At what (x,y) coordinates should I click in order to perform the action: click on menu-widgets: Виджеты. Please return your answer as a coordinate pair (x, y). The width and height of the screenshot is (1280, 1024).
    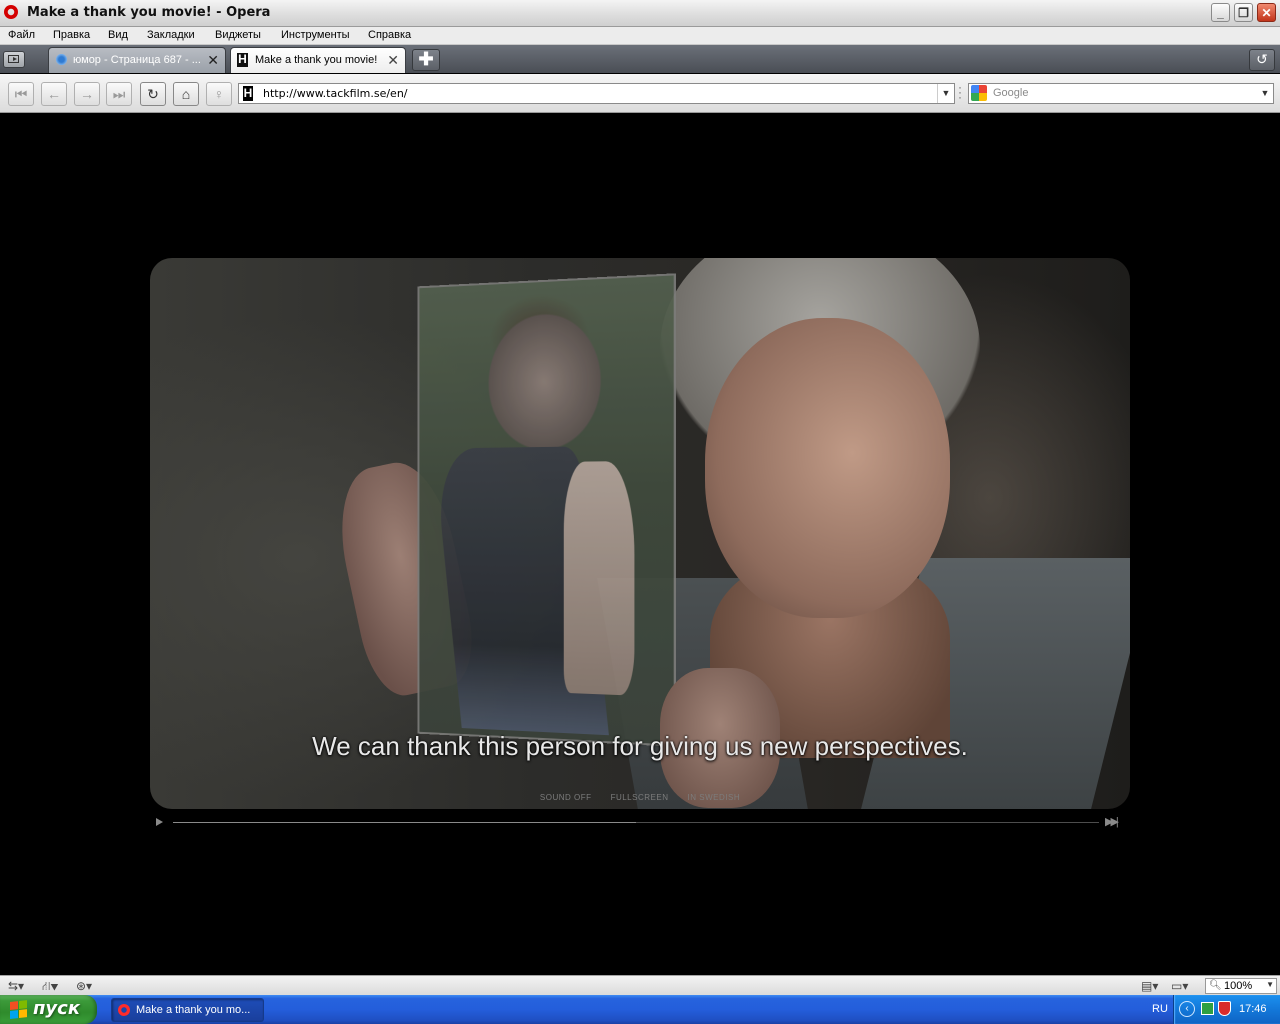
    Looking at the image, I should click on (238, 35).